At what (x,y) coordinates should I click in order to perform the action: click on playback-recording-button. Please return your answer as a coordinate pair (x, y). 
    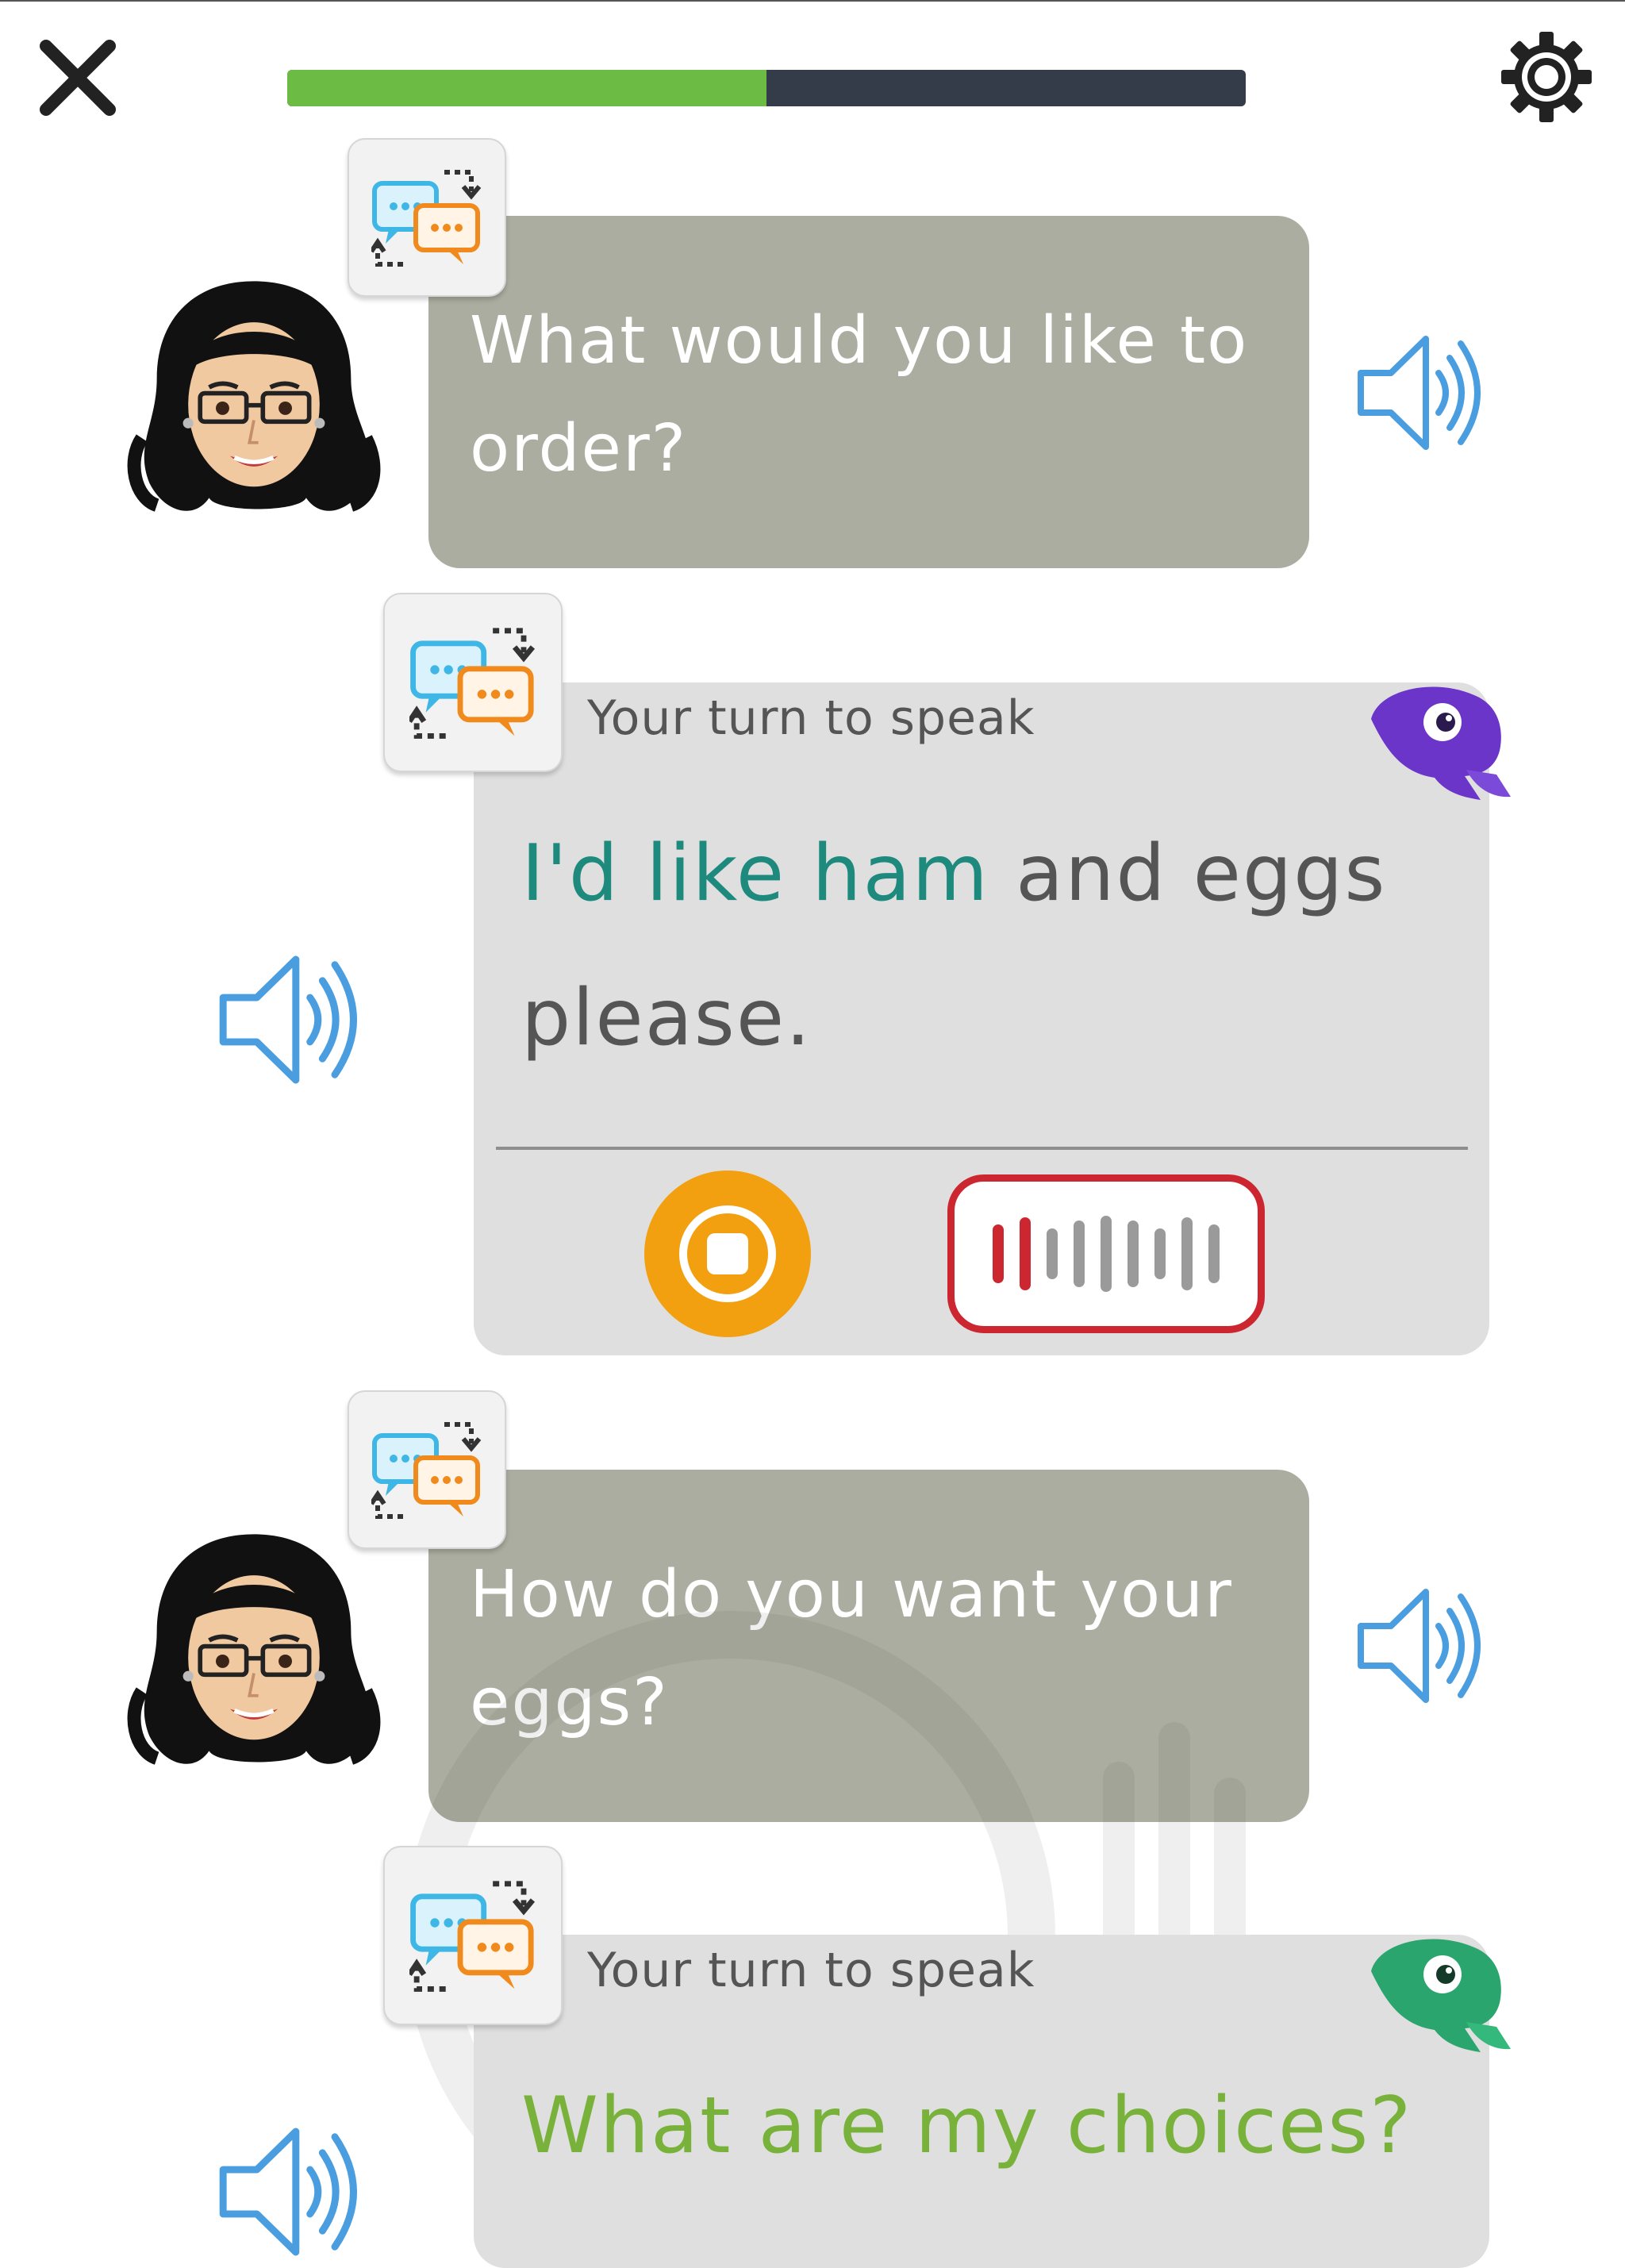
    Looking at the image, I should click on (1106, 1253).